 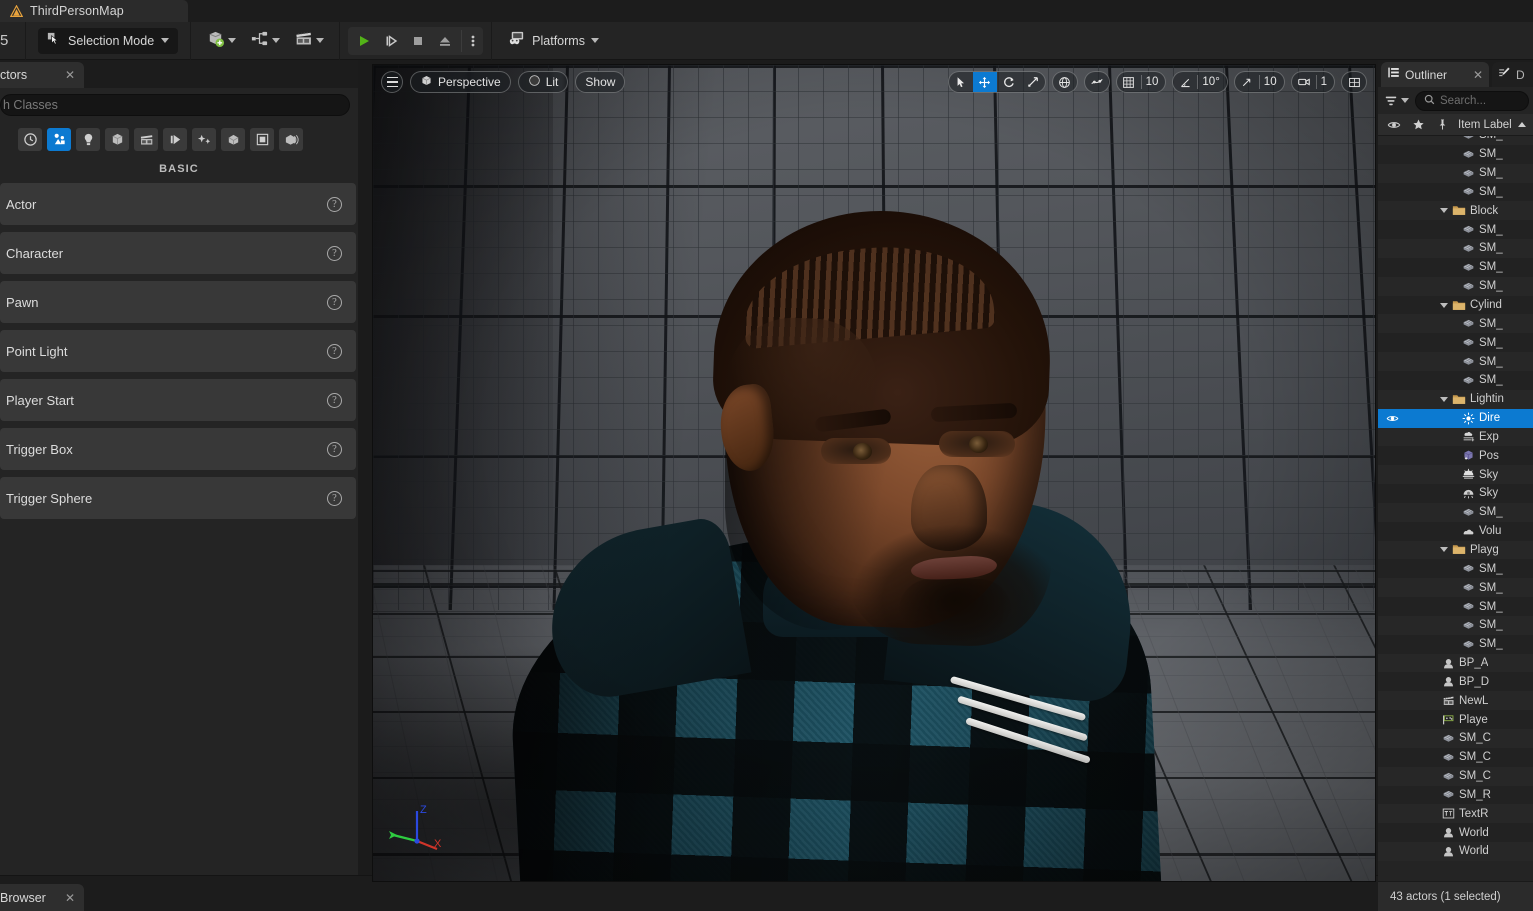 I want to click on category-more, so click(x=291, y=139).